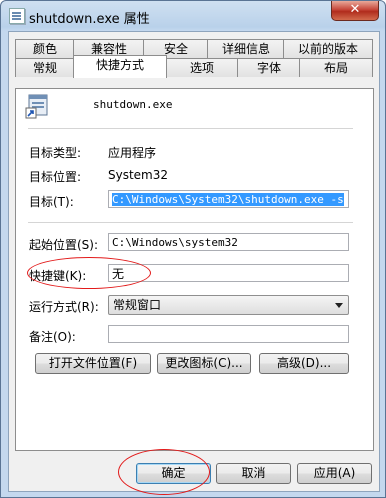 The image size is (386, 498). What do you see at coordinates (193, 16) in the screenshot?
I see `title-bar: shutdown.exe 属性 ✕` at bounding box center [193, 16].